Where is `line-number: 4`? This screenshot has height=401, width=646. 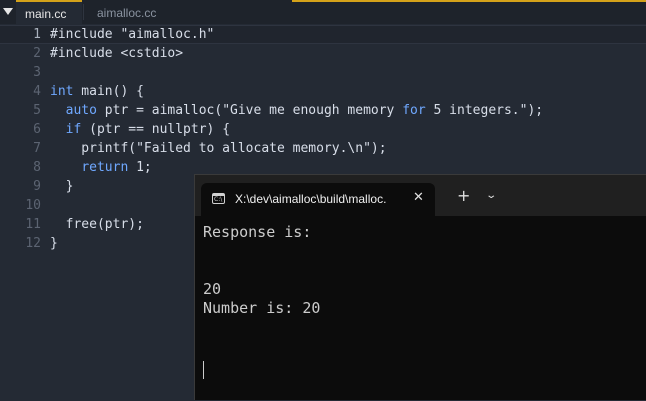
line-number: 4 is located at coordinates (37, 91).